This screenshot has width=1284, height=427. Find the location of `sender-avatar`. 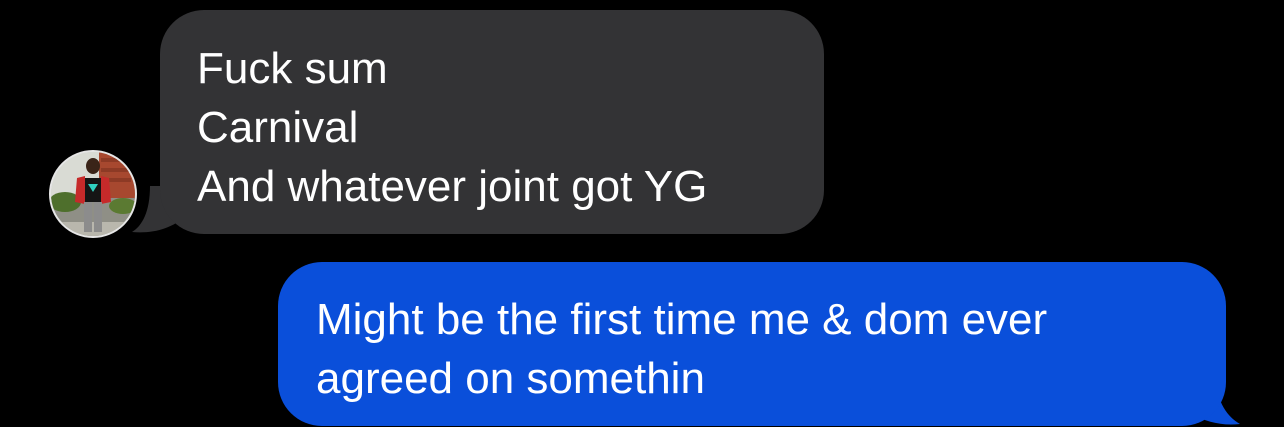

sender-avatar is located at coordinates (93, 194).